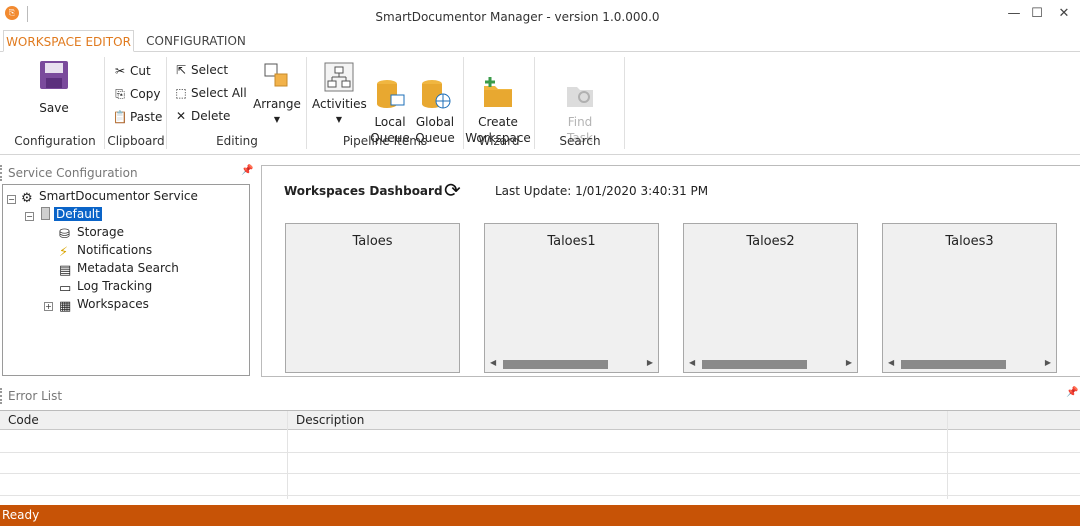 Image resolution: width=1080 pixels, height=526 pixels. I want to click on activities-label: Activities, so click(339, 104).